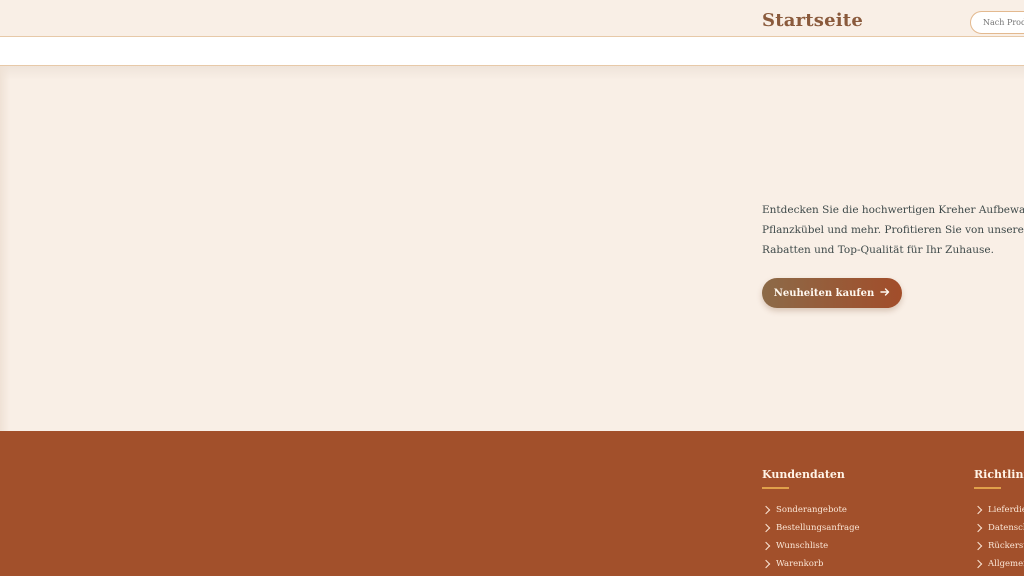 The height and width of the screenshot is (576, 1024). Describe the element at coordinates (512, 18) in the screenshot. I see `top-bar: Startseite` at that location.